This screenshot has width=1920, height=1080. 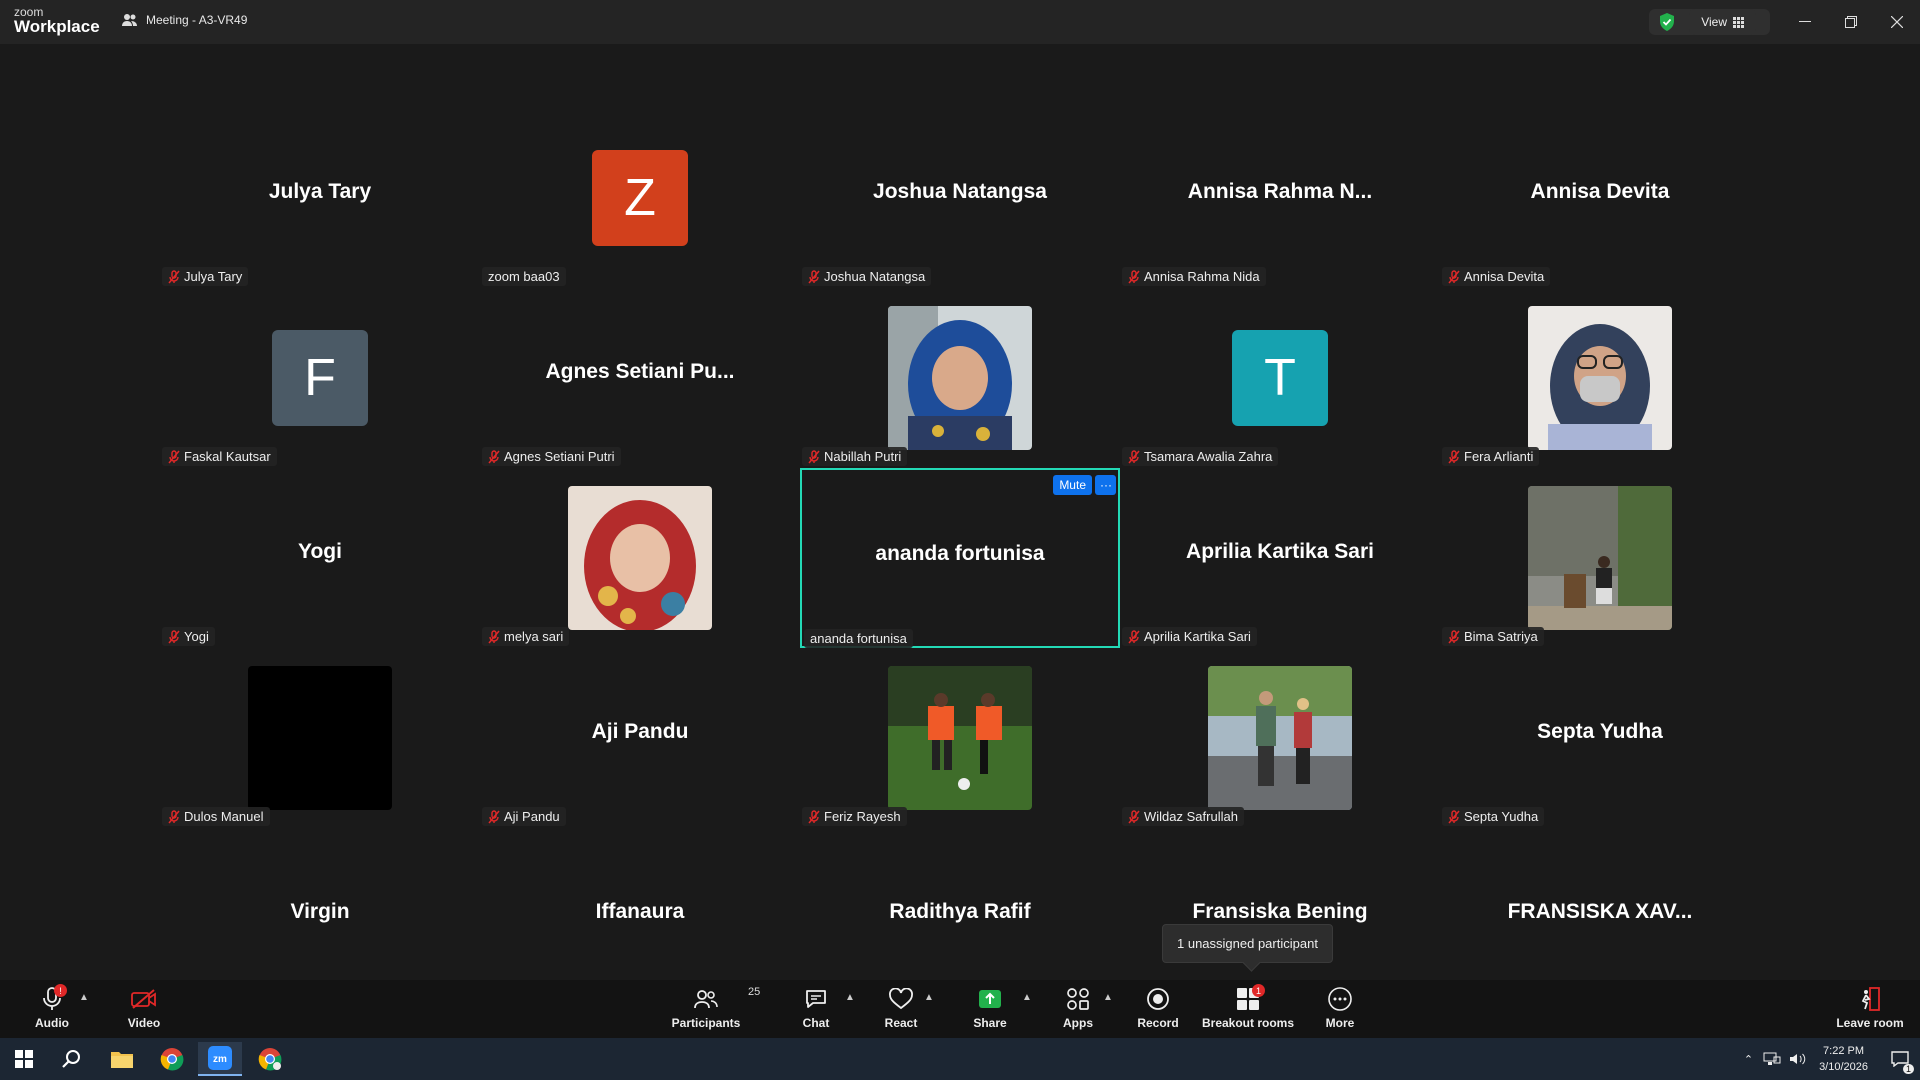 I want to click on view-button: View, so click(x=1722, y=22).